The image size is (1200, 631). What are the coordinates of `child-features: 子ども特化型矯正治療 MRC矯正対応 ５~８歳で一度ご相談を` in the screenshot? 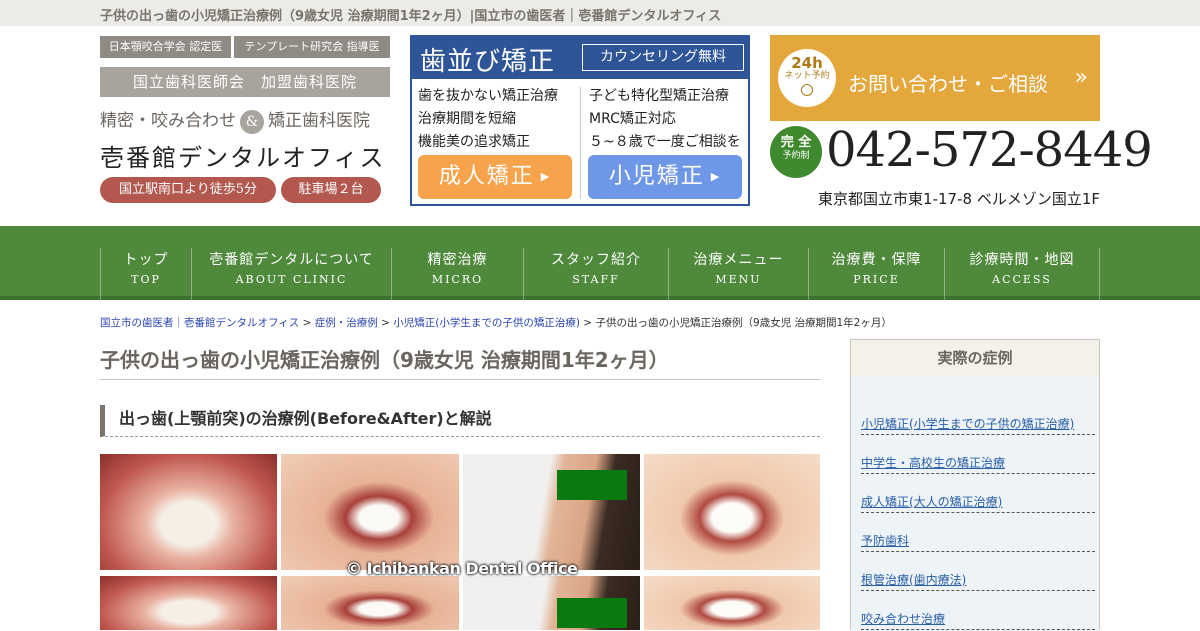 It's located at (665, 119).